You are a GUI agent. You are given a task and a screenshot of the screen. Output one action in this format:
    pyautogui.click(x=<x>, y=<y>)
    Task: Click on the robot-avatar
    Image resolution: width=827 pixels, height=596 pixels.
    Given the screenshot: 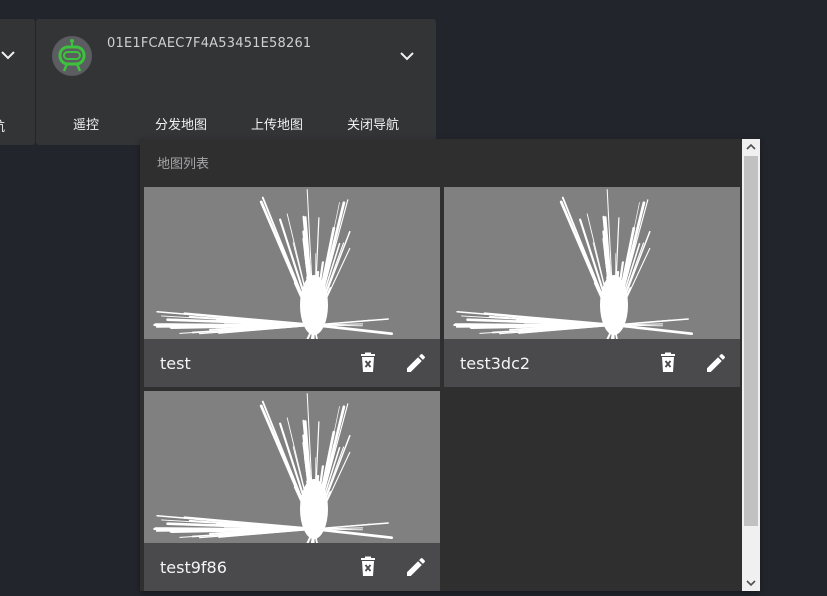 What is the action you would take?
    pyautogui.click(x=72, y=56)
    